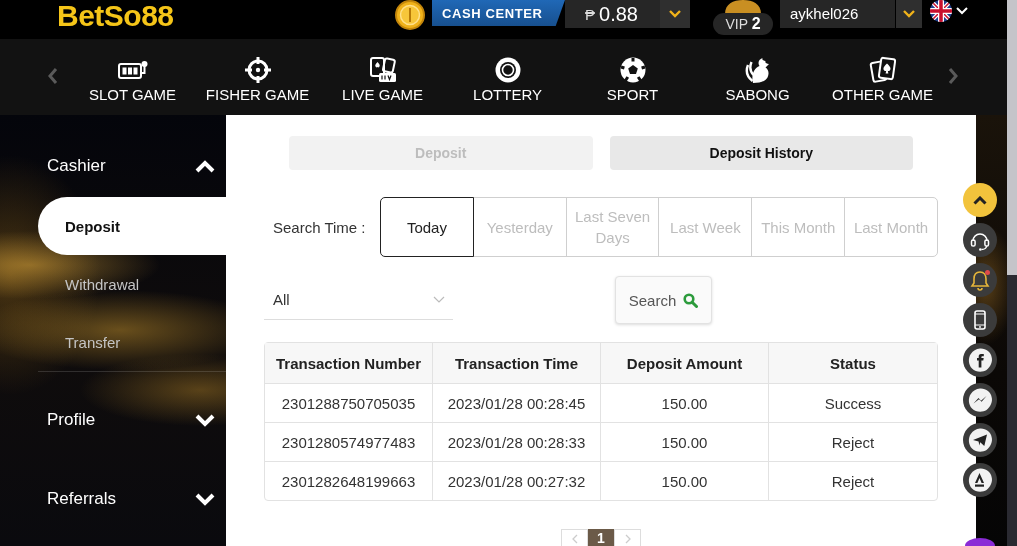 This screenshot has width=1017, height=546. Describe the element at coordinates (853, 402) in the screenshot. I see `table-cell: Success` at that location.